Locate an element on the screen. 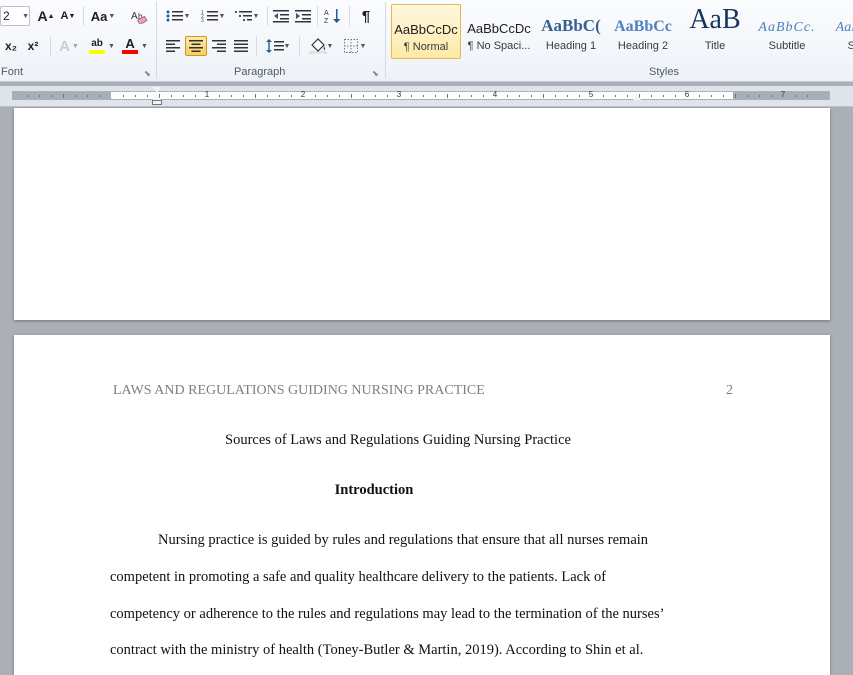 Image resolution: width=853 pixels, height=675 pixels. decrease-indent-button is located at coordinates (281, 16).